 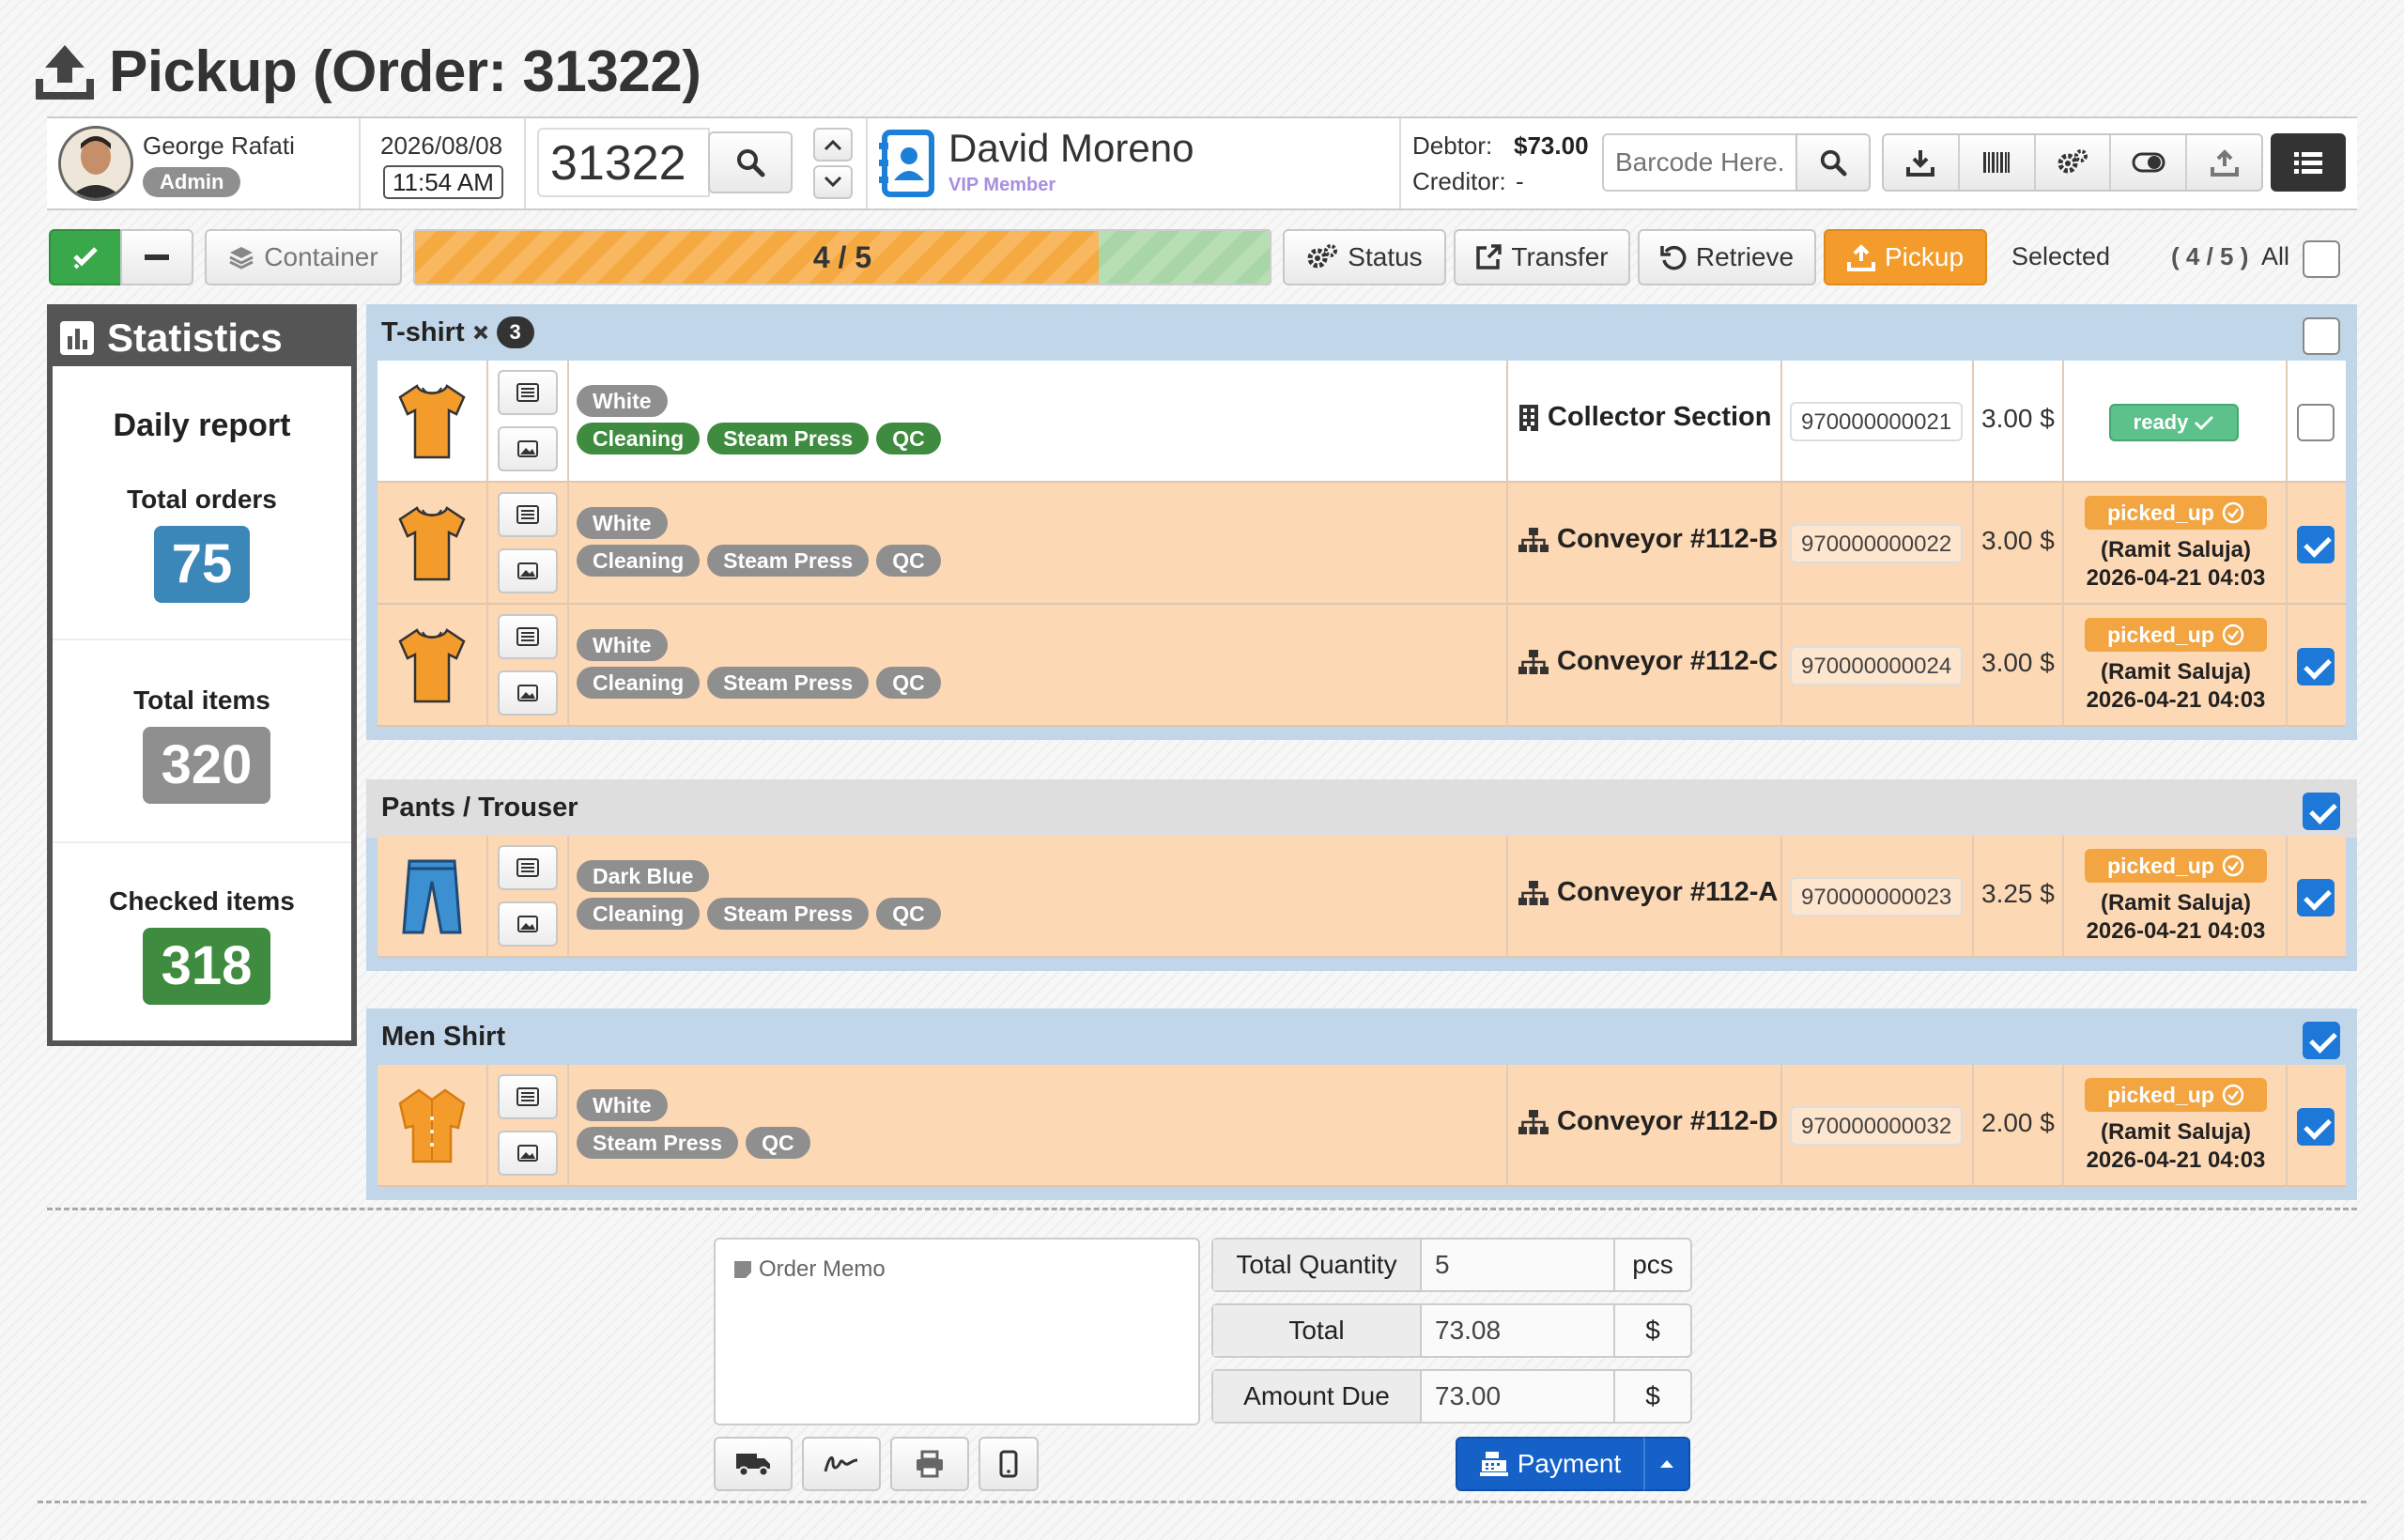 What do you see at coordinates (1317, 1265) in the screenshot?
I see `total-quantity-label: Total Quantity` at bounding box center [1317, 1265].